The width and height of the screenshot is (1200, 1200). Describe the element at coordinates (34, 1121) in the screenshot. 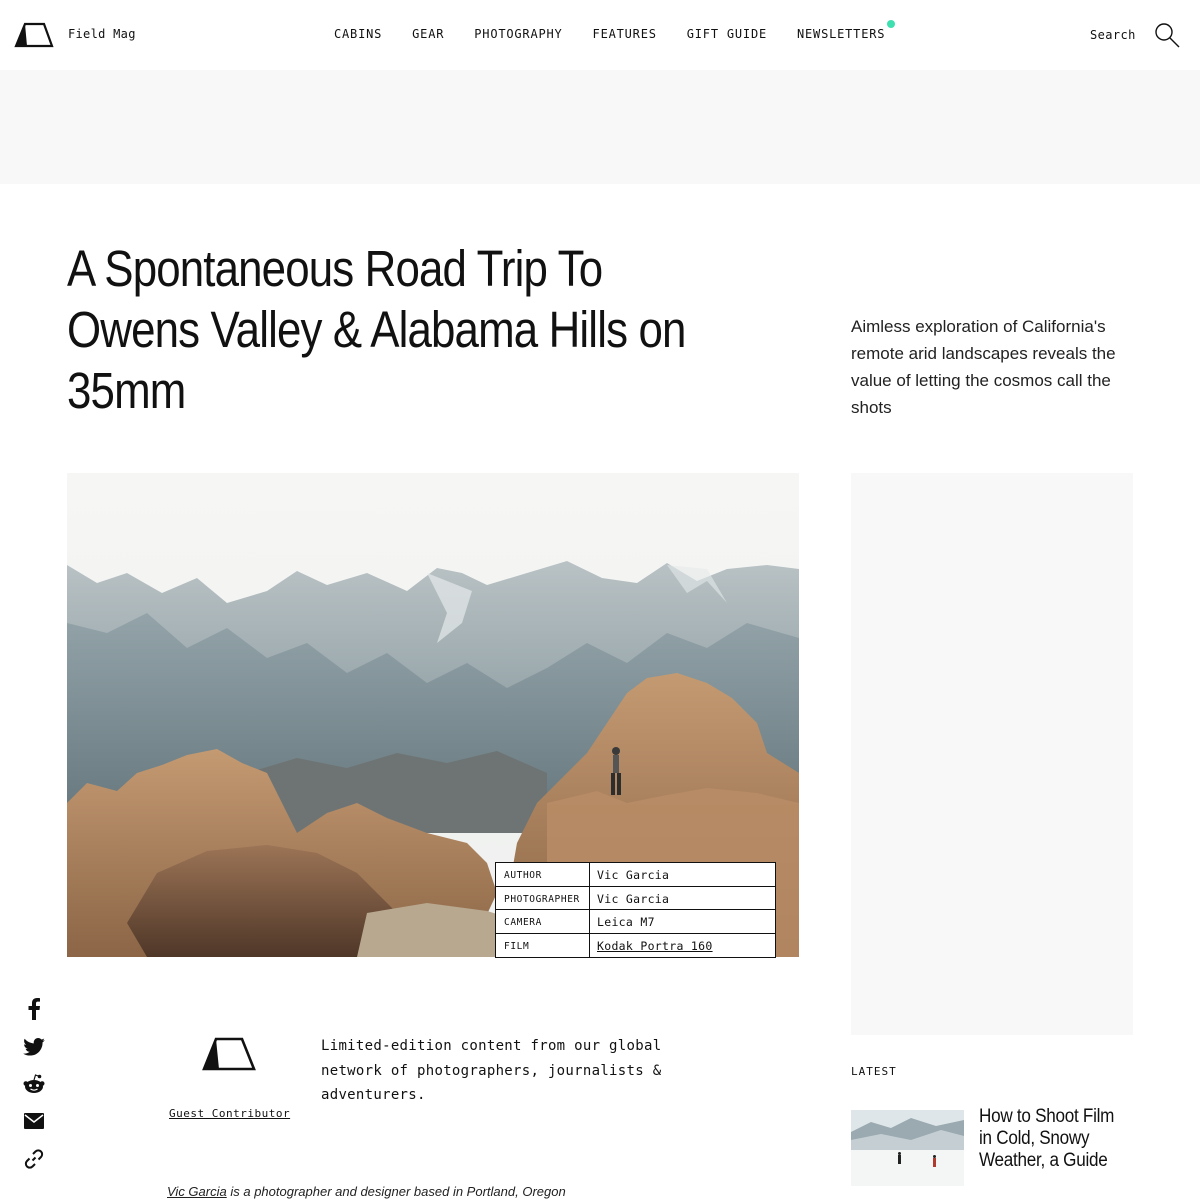

I see `email-icon` at that location.